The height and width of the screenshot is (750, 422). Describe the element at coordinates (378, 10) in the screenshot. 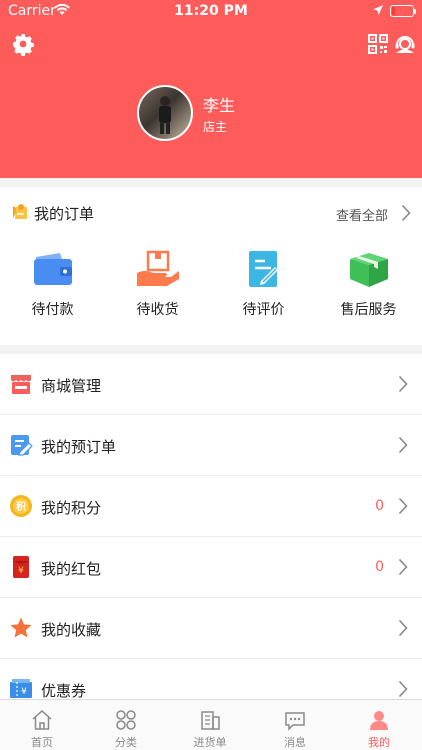

I see `location-arrow-icon` at that location.